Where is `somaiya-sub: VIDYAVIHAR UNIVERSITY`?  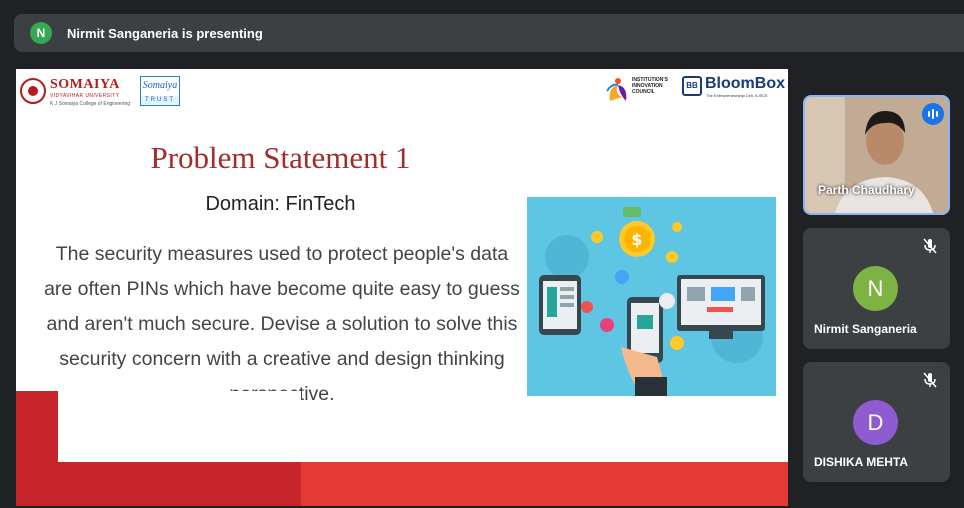
somaiya-sub: VIDYAVIHAR UNIVERSITY is located at coordinates (85, 96).